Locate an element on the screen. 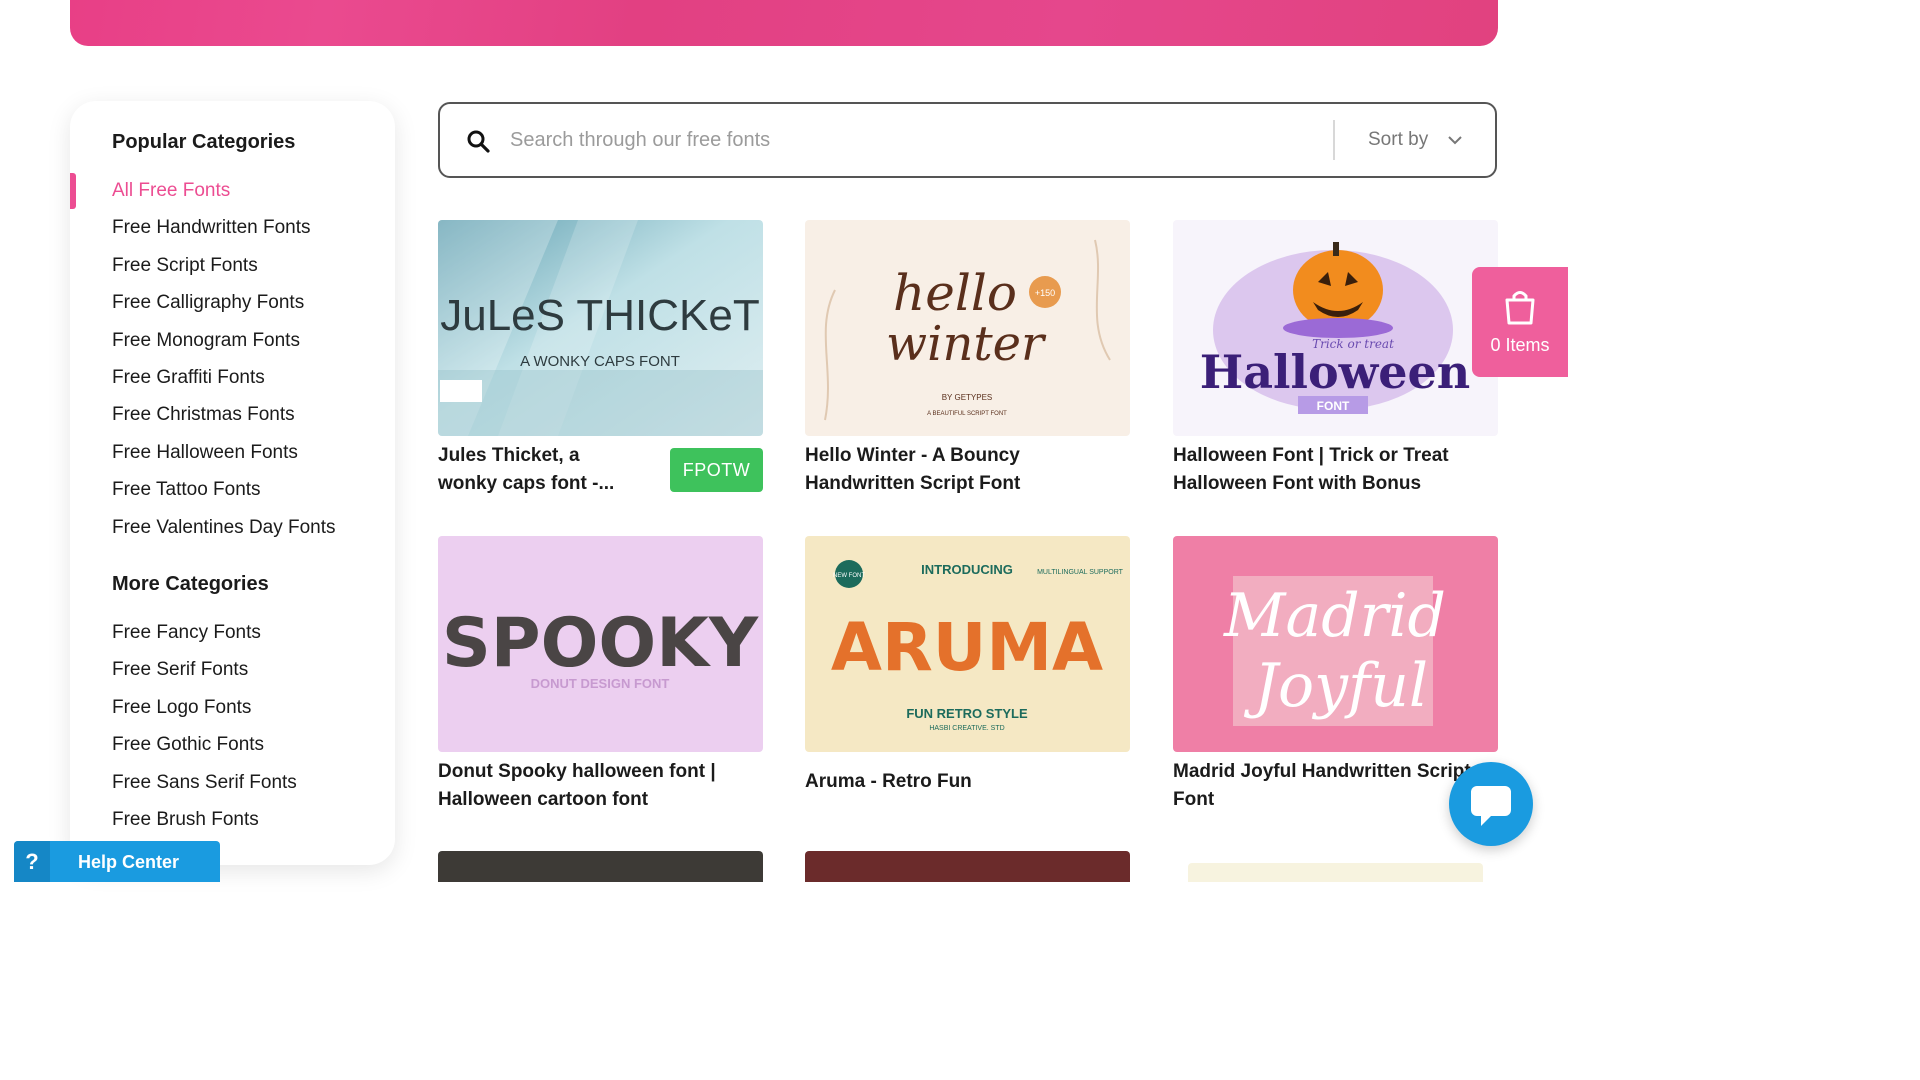 Image resolution: width=1920 pixels, height=1080 pixels. font-thumbnail: JuLeS THICKeT A WONKY CAPS FONT is located at coordinates (600, 328).